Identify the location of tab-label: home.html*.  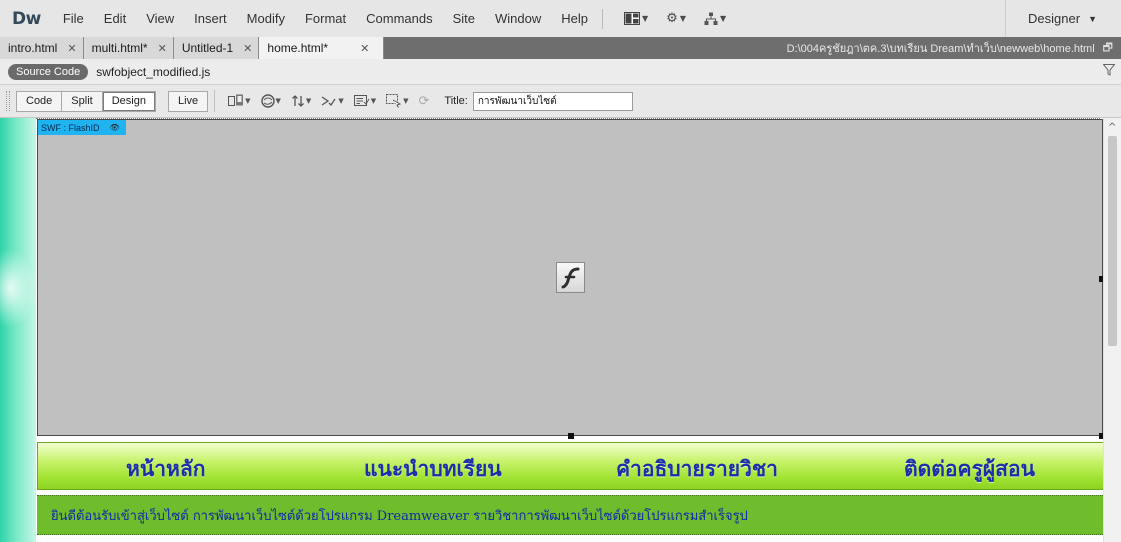
(298, 48).